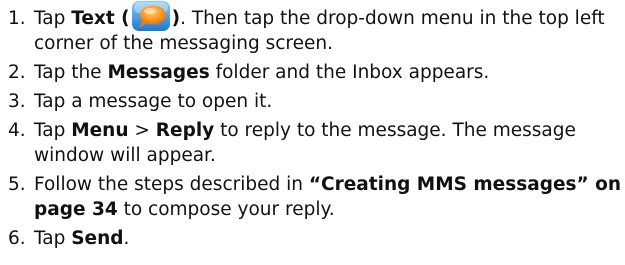  Describe the element at coordinates (17, 18) in the screenshot. I see `step-number: 1.` at that location.